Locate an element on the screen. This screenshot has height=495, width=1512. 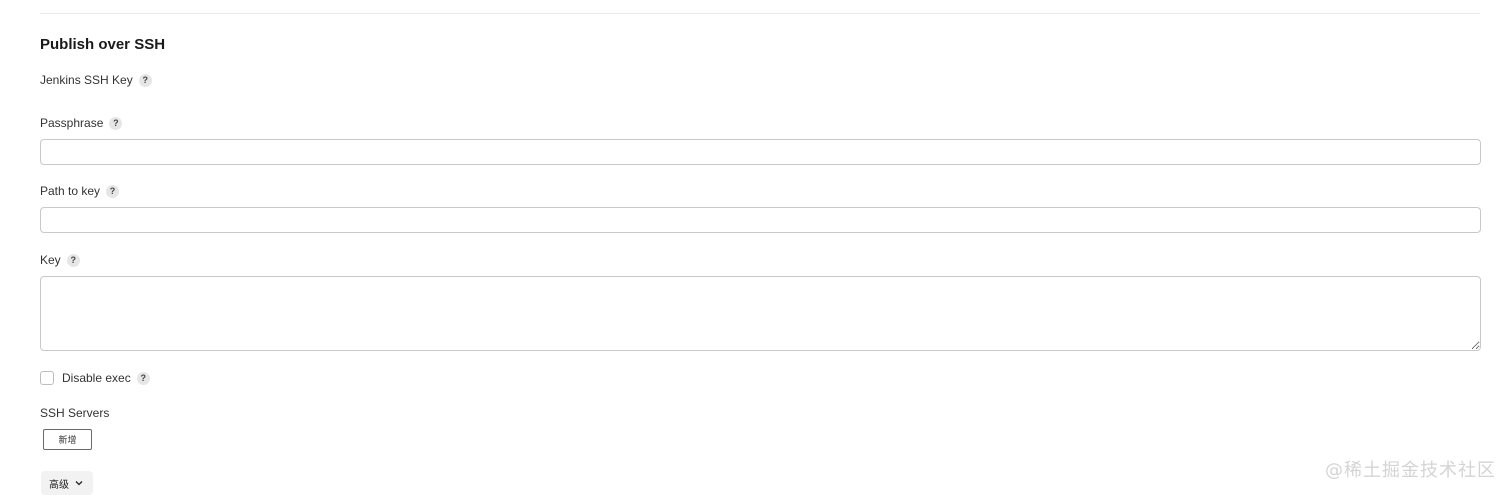
disable-exec-checkbox is located at coordinates (47, 378).